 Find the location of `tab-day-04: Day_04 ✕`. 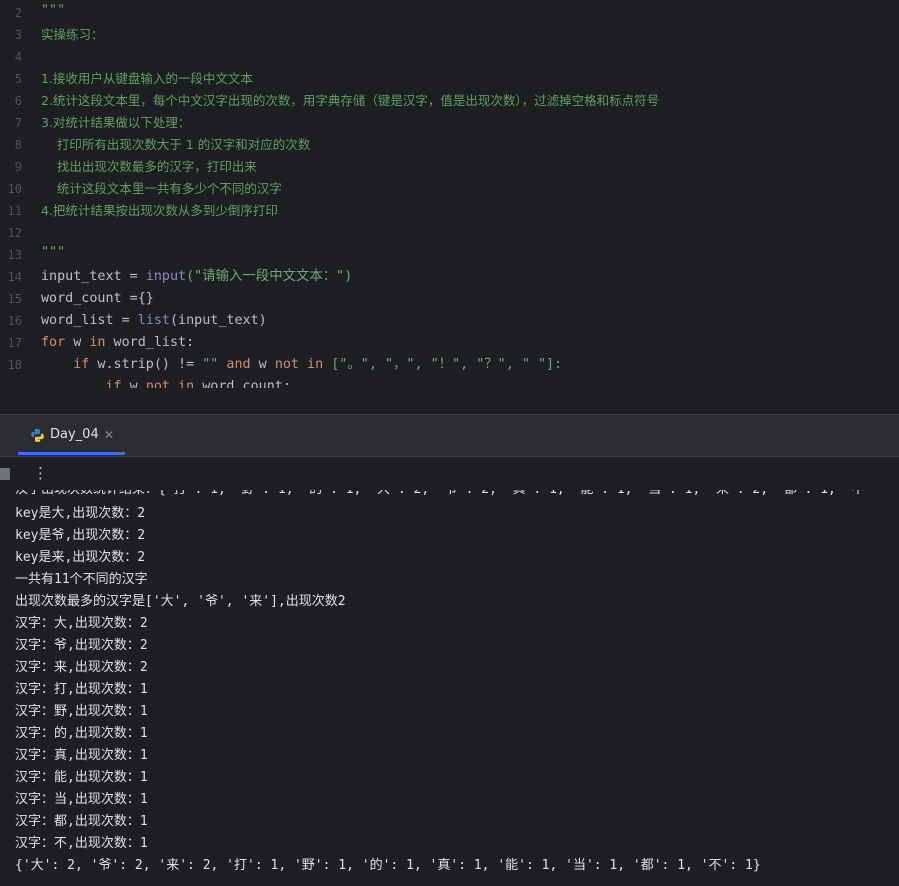

tab-day-04: Day_04 ✕ is located at coordinates (71, 435).